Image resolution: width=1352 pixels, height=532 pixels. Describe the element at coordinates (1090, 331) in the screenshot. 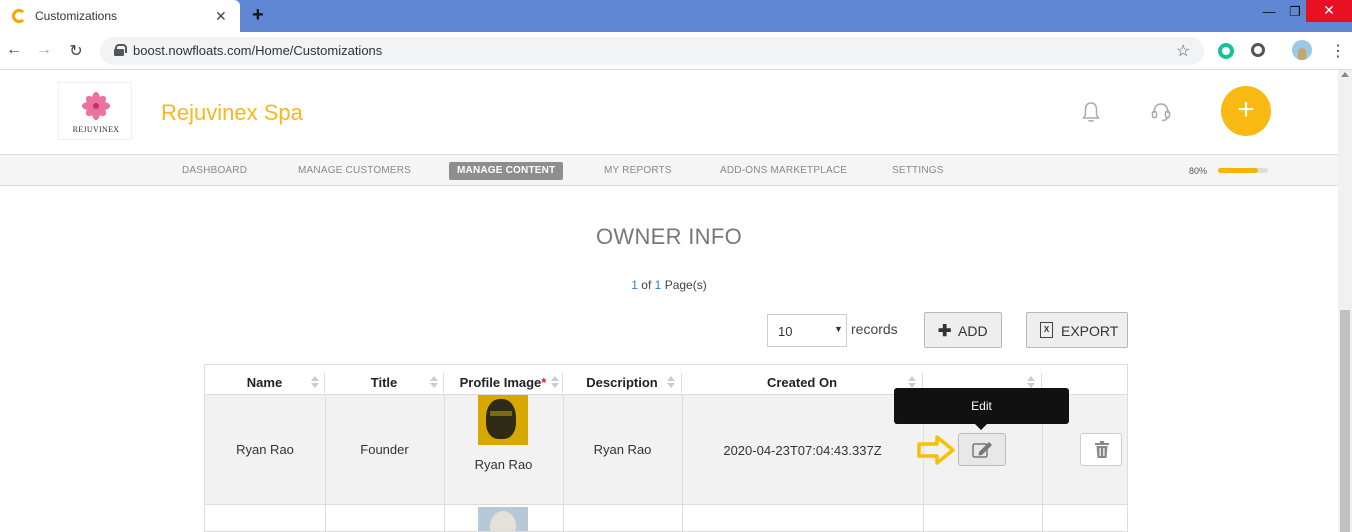

I see `export-button-label: EXPORT` at that location.